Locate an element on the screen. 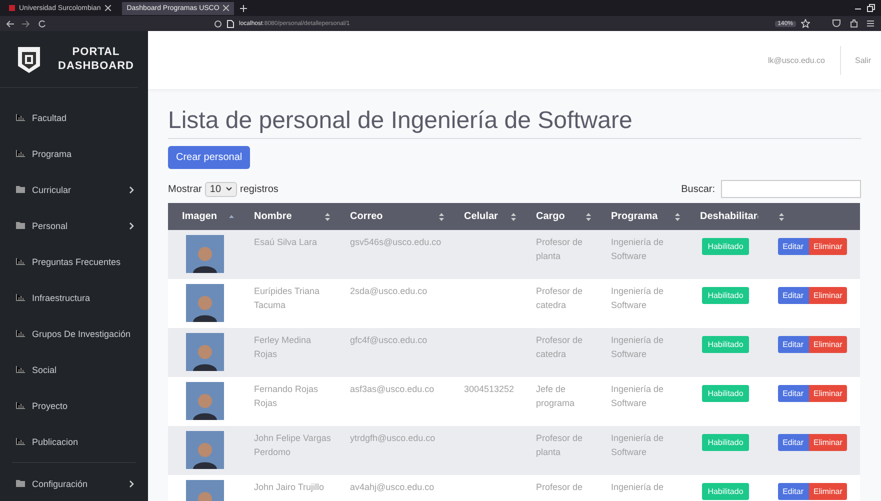  table-cell-text: Fernando Rojas Rojas is located at coordinates (287, 396).